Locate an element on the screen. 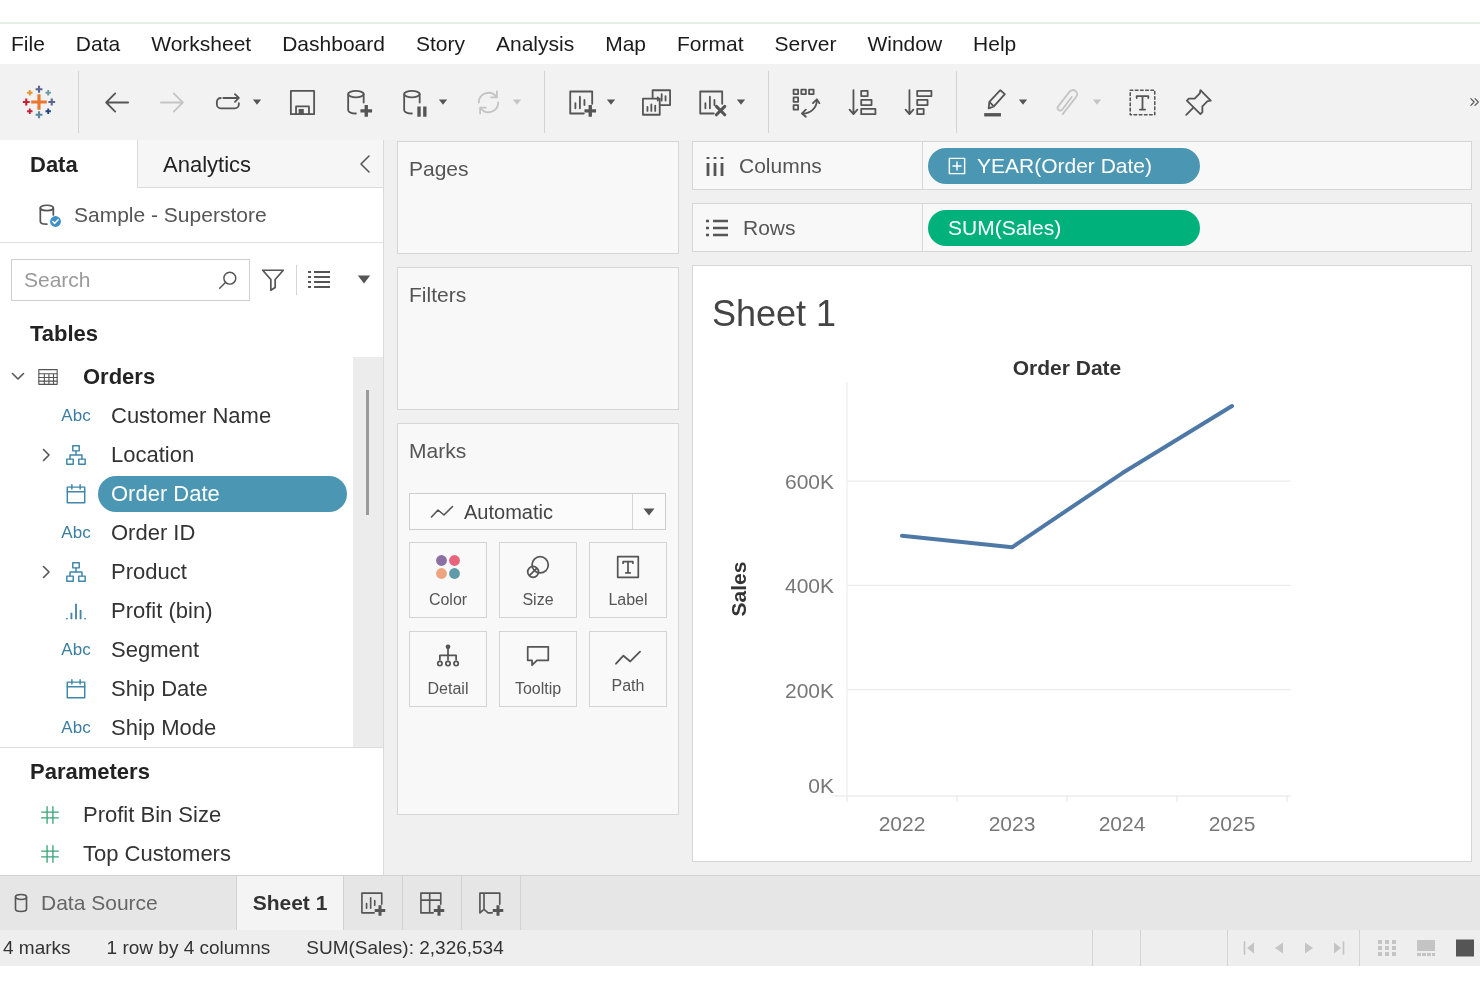  menu-item: Help is located at coordinates (995, 44).